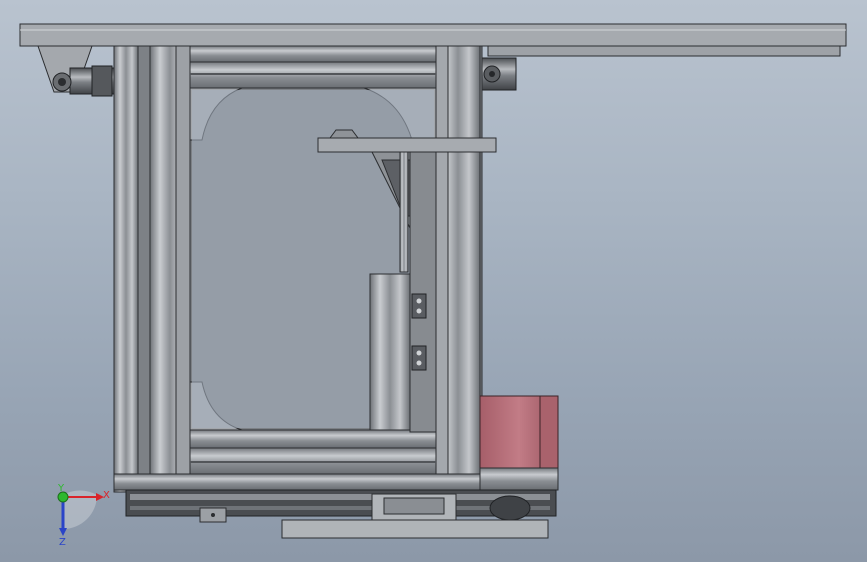 This screenshot has height=562, width=867. What do you see at coordinates (498, 74) in the screenshot?
I see `right-fitting` at bounding box center [498, 74].